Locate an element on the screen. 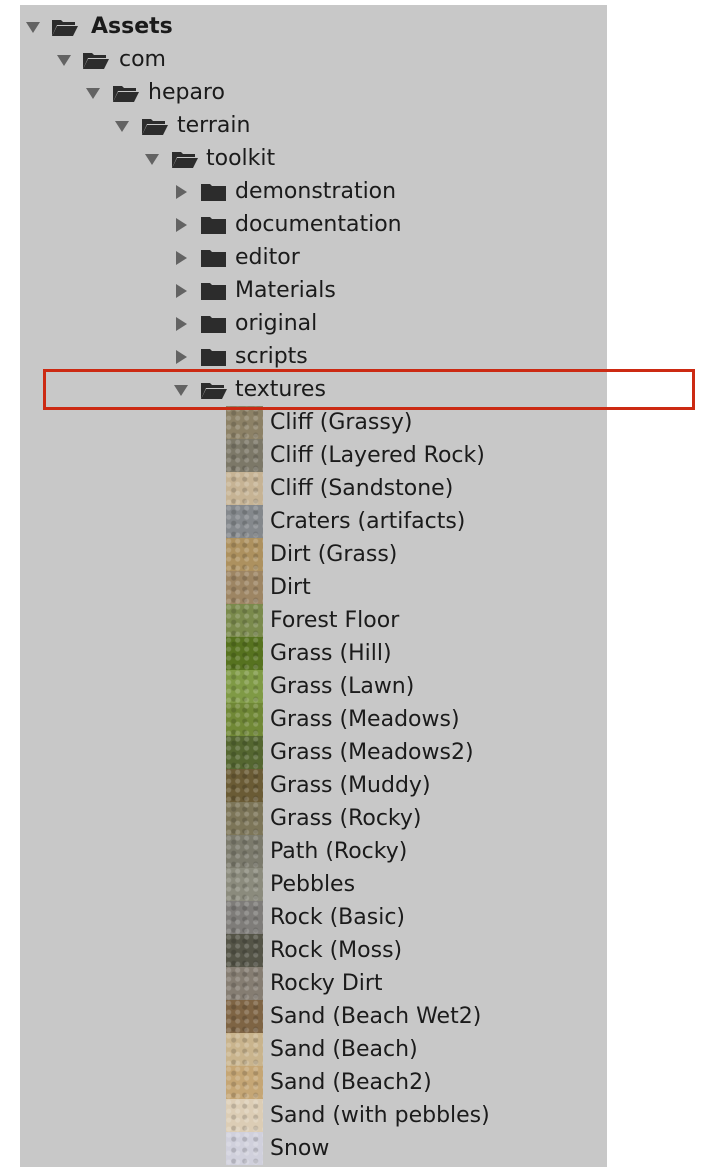 The width and height of the screenshot is (702, 1167). texture-asset-label: Dirt is located at coordinates (290, 587).